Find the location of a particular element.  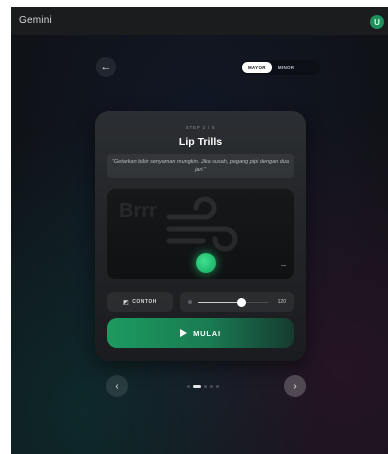

tempo-slider-fill is located at coordinates (220, 302).